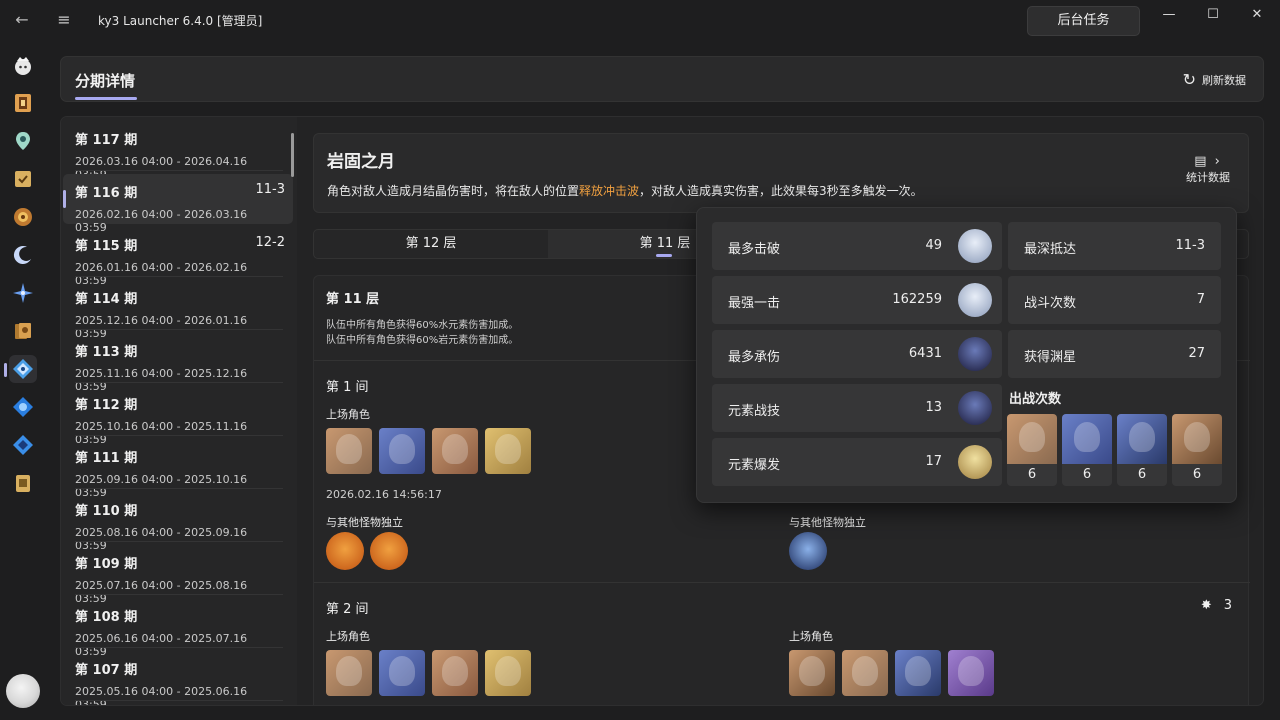  What do you see at coordinates (106, 458) in the screenshot?
I see `period-name: 第 111 期` at bounding box center [106, 458].